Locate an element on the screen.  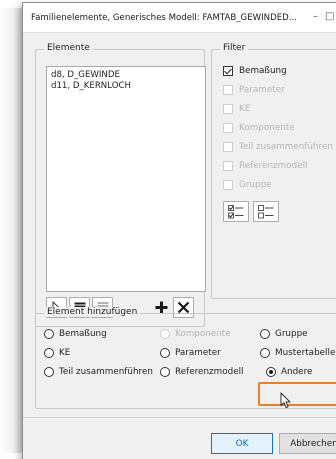
check-all-icon is located at coordinates (236, 211).